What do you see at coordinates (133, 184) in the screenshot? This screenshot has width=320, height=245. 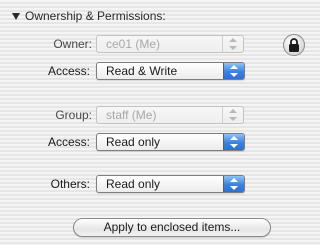 I see `others-access-value: Read only` at bounding box center [133, 184].